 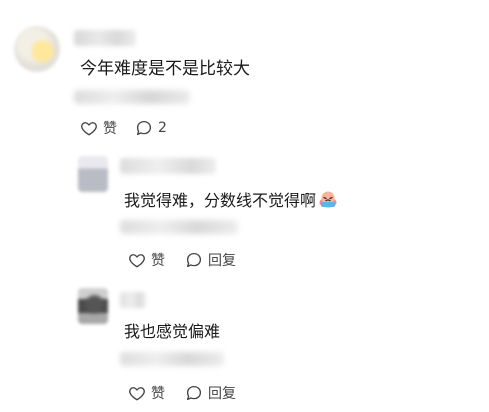 What do you see at coordinates (220, 200) in the screenshot?
I see `reply-text: 我觉得难，分数线不觉得啊` at bounding box center [220, 200].